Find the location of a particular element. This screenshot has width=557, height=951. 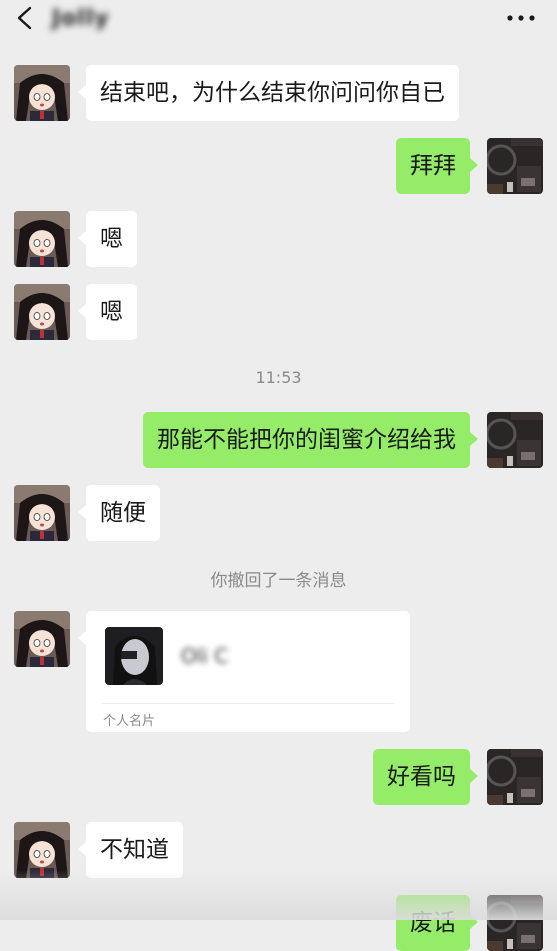

card-divider is located at coordinates (248, 703).